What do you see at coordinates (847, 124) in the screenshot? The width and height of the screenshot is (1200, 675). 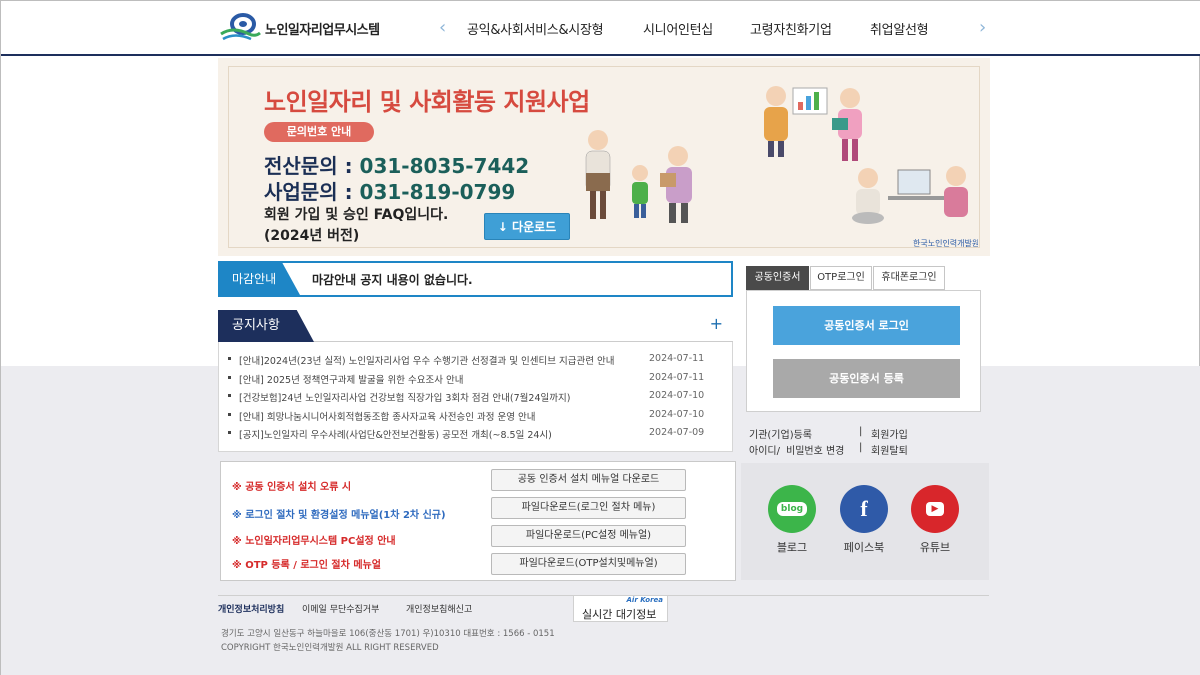 I see `figure-reader-icon` at bounding box center [847, 124].